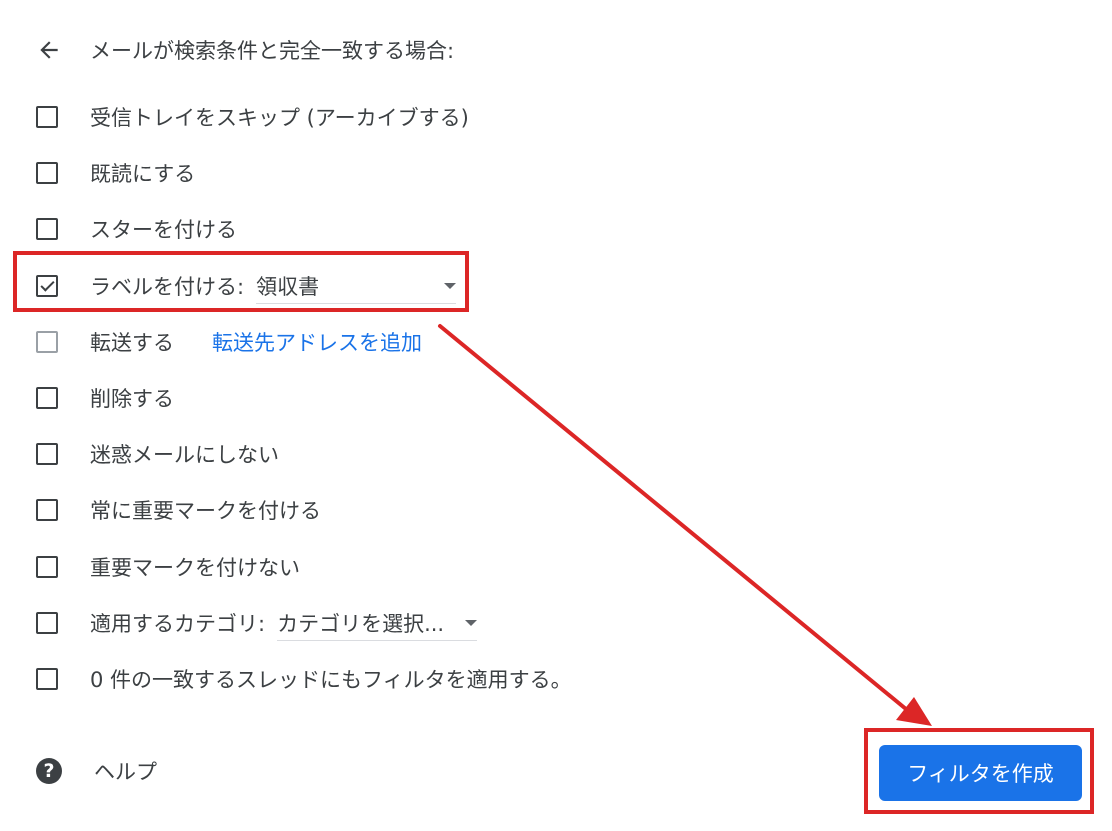 The width and height of the screenshot is (1112, 831). Describe the element at coordinates (317, 342) in the screenshot. I see `add-forwarding-address-link: 転送先アドレスを追加` at that location.